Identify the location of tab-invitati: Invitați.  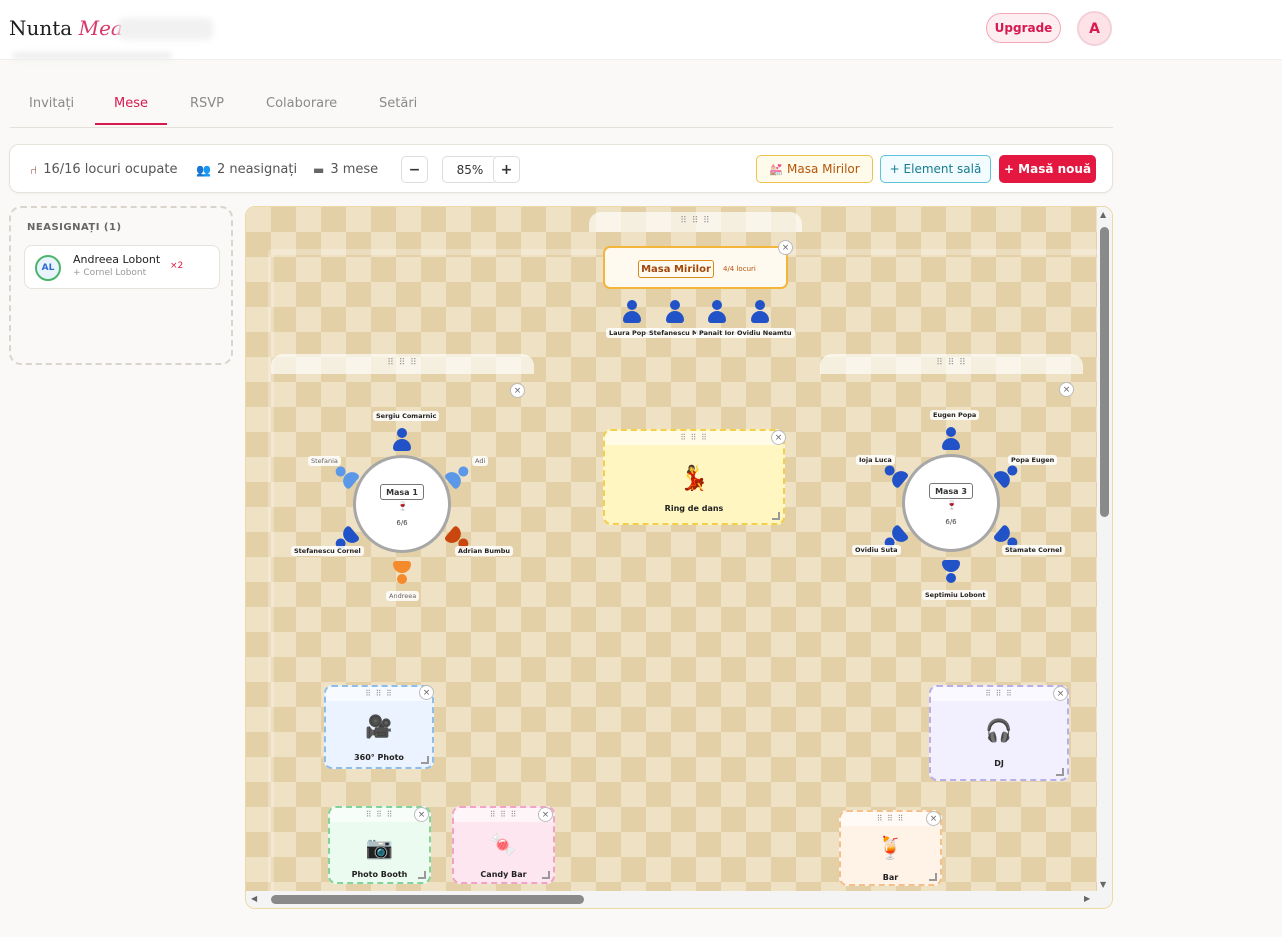
(51, 109).